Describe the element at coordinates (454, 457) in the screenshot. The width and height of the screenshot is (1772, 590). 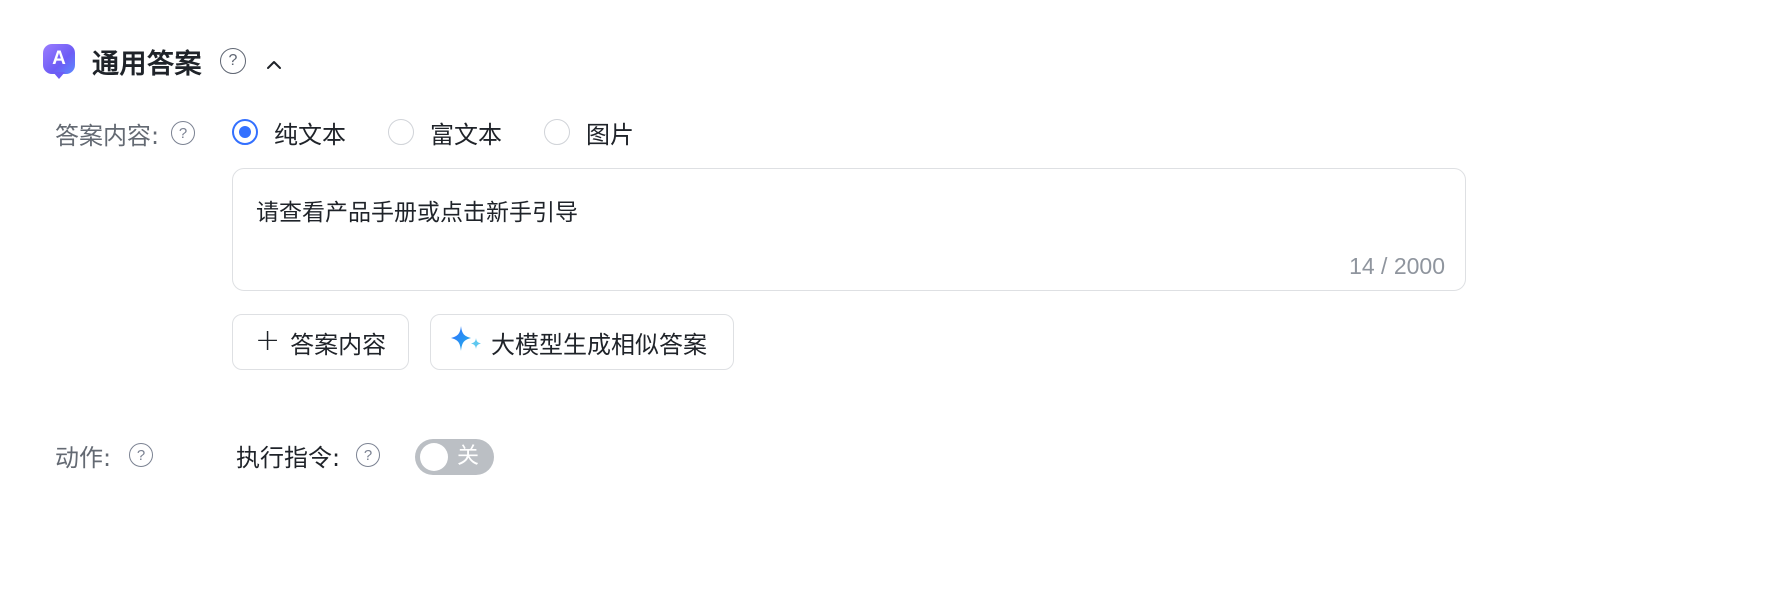
I see `execute-command-switch: 关` at that location.